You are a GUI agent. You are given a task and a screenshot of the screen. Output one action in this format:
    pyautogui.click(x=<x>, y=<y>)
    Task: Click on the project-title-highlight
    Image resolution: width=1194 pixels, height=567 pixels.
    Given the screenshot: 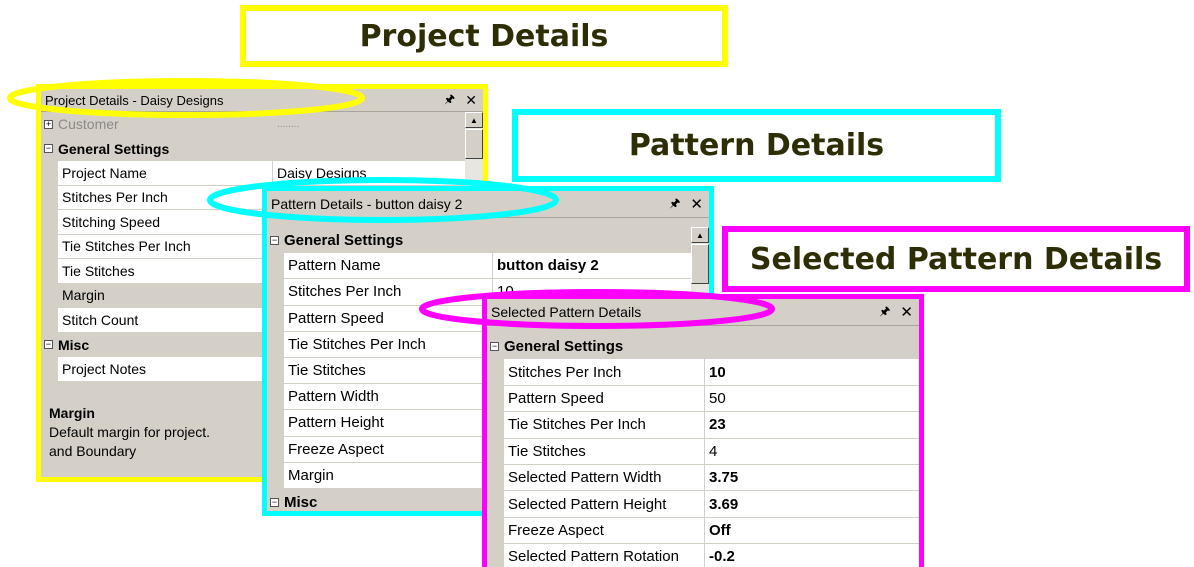 What is the action you would take?
    pyautogui.click(x=186, y=98)
    